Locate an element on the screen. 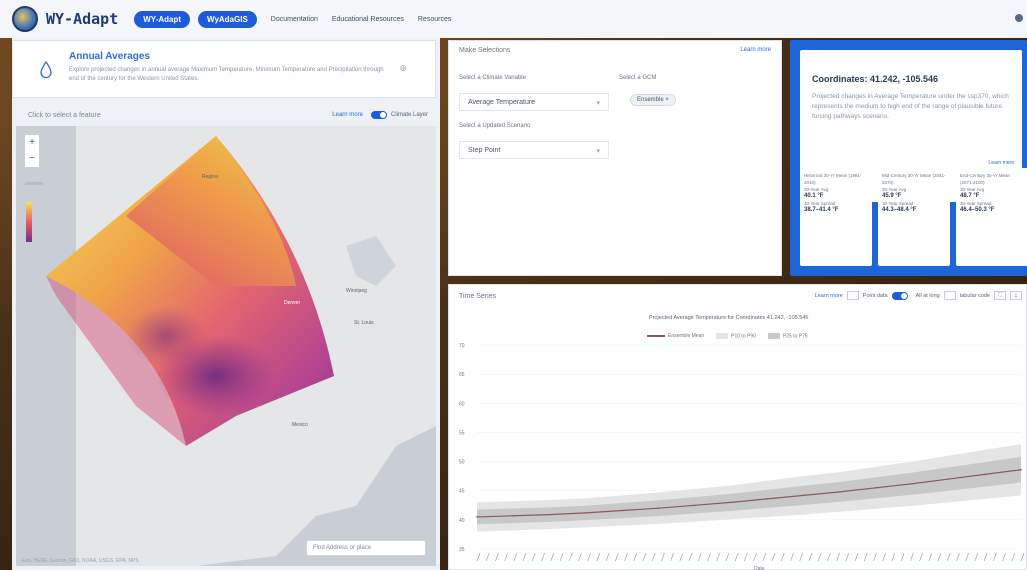 Image resolution: width=1027 pixels, height=570 pixels. nav-documentation: Documentation is located at coordinates (294, 19).